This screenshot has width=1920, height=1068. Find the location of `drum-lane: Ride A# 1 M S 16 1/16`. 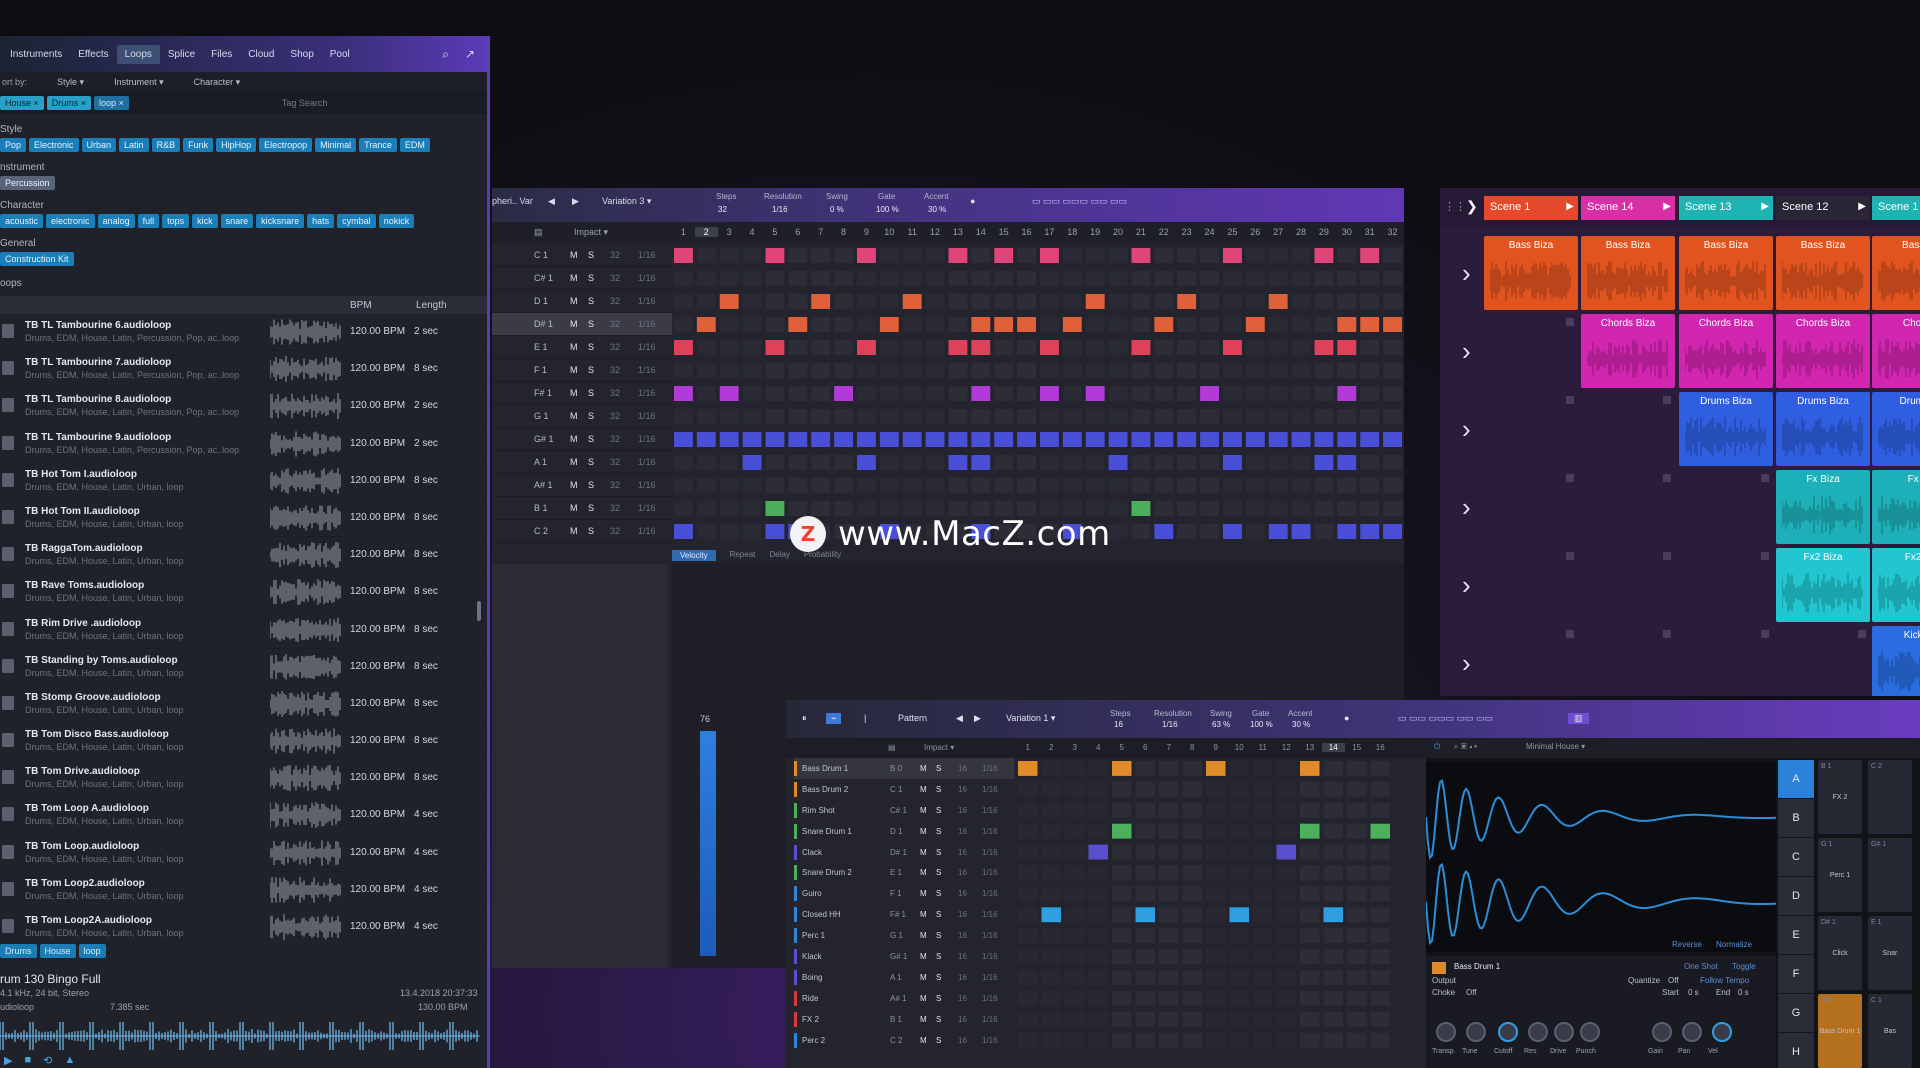

drum-lane: Ride A# 1 M S 16 1/16 is located at coordinates (904, 998).